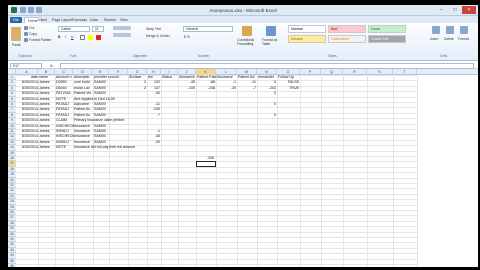  Describe the element at coordinates (158, 36) in the screenshot. I see `merge-center-button: Merge & Center` at that location.